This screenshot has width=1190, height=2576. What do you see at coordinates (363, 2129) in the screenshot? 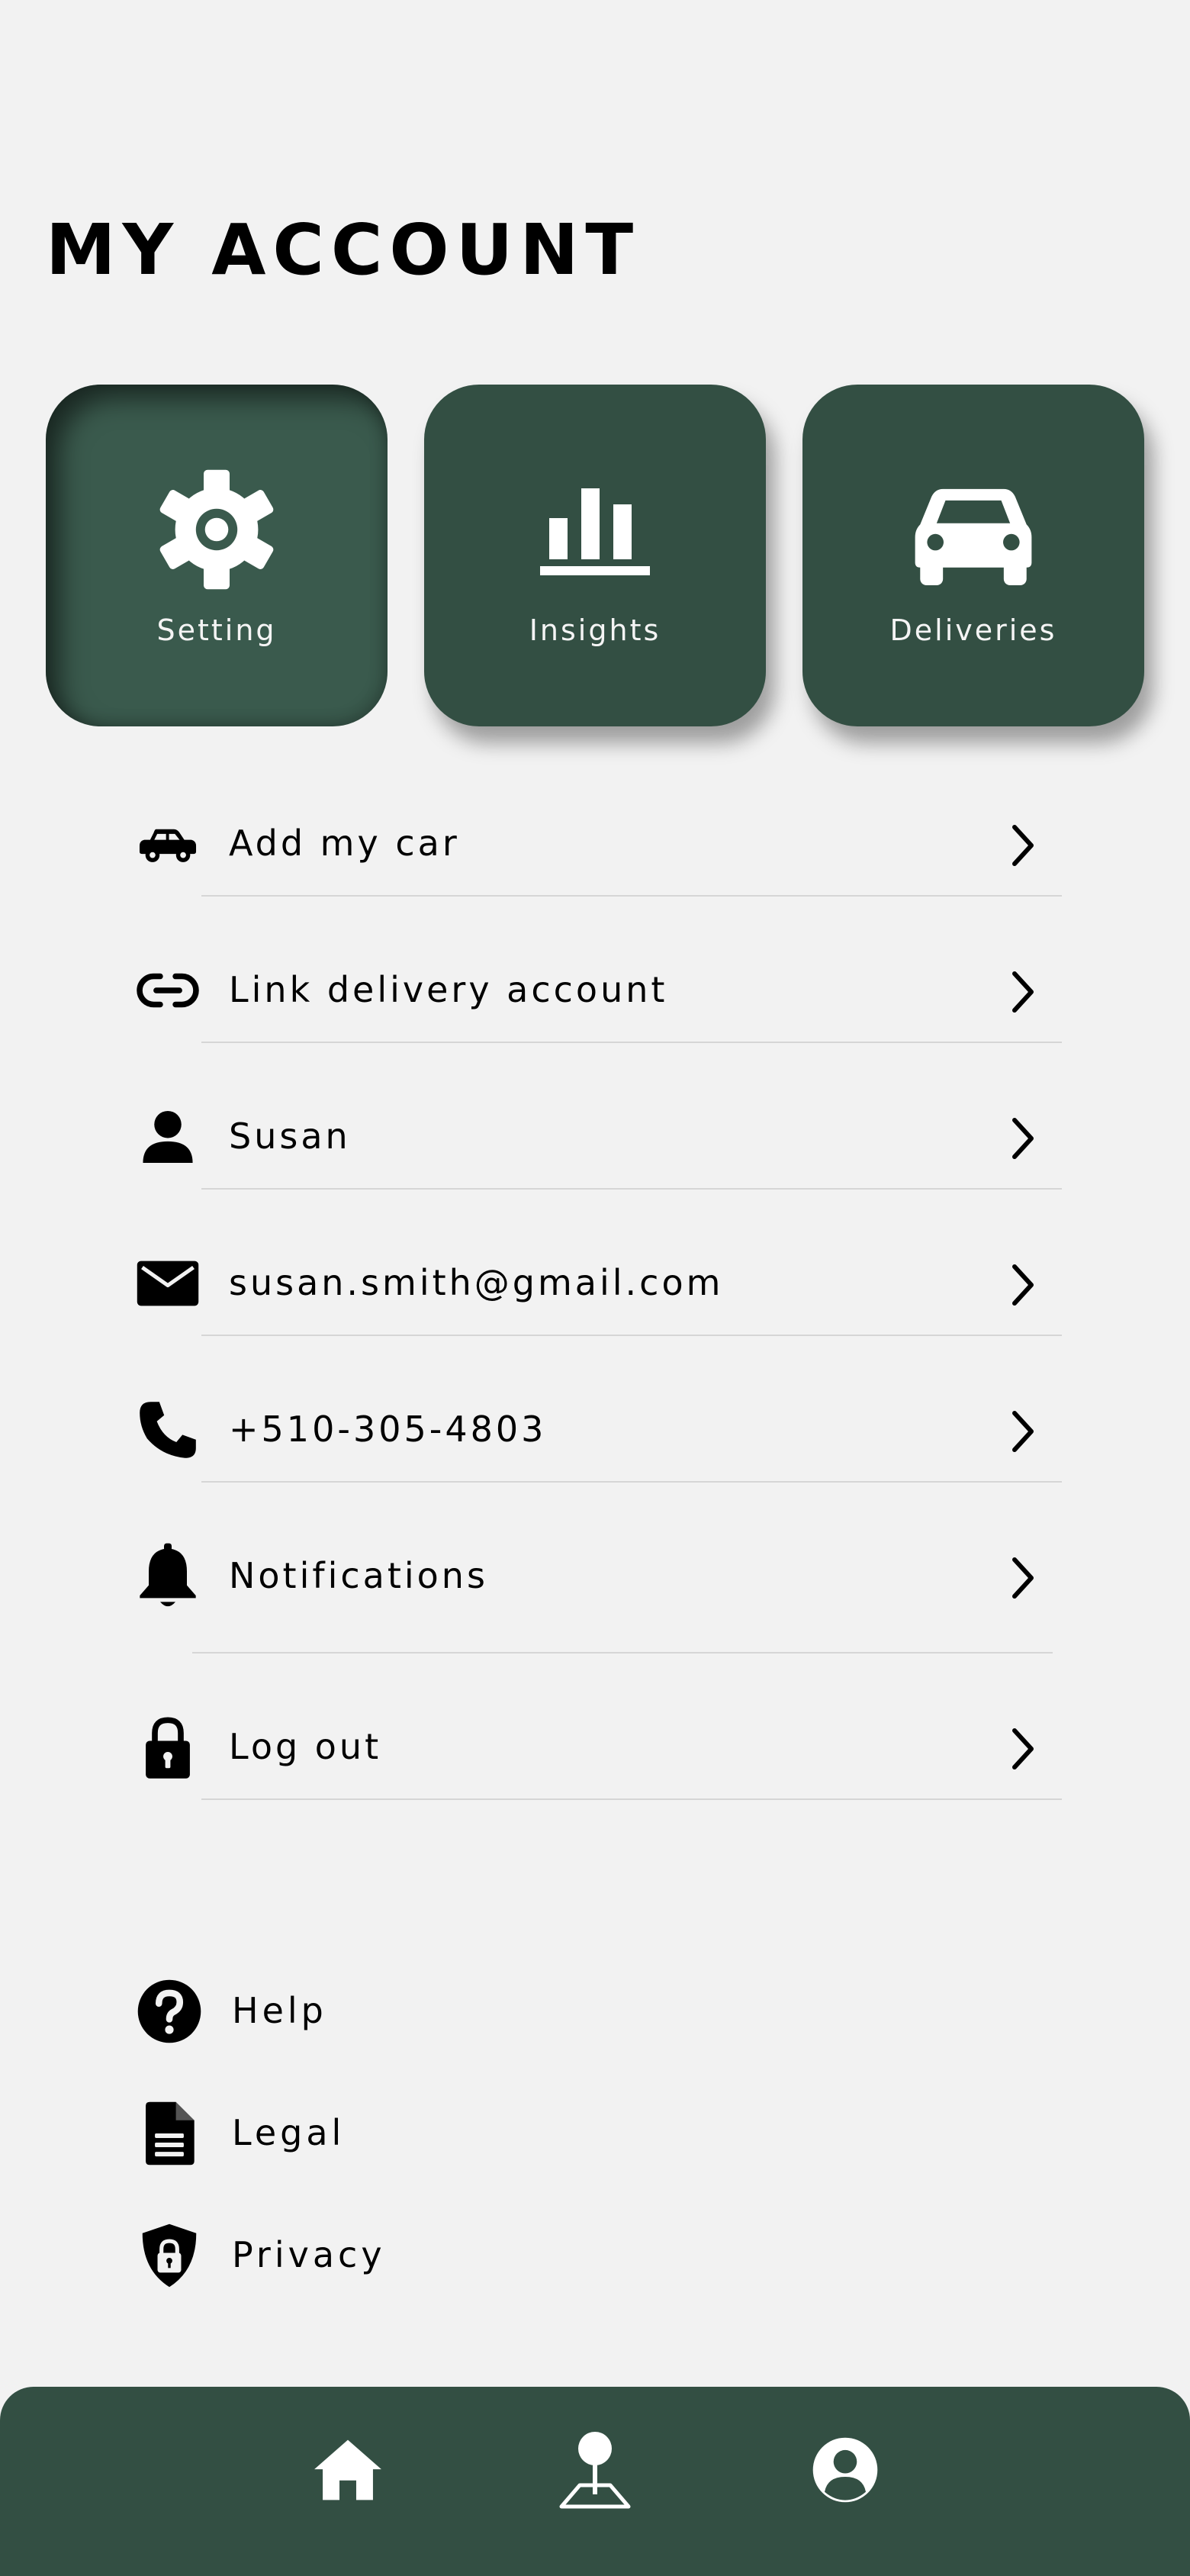
I see `legal-link: Legal` at bounding box center [363, 2129].